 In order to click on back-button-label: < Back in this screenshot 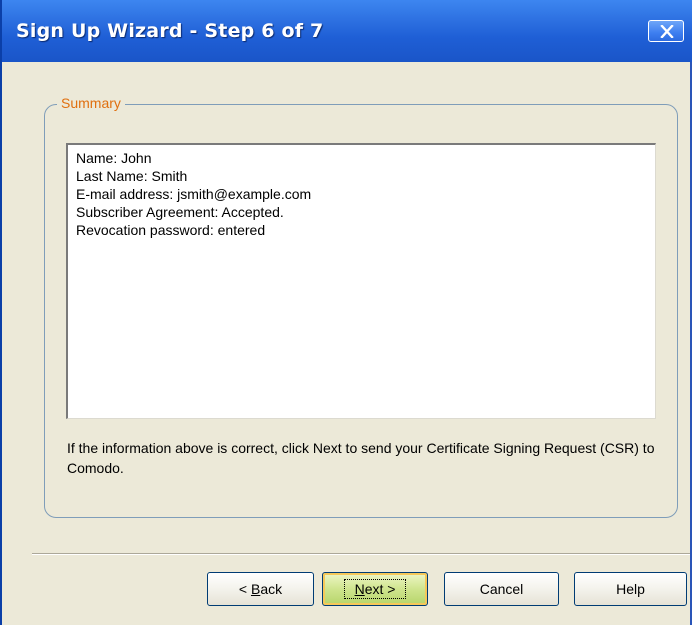, I will do `click(260, 589)`.